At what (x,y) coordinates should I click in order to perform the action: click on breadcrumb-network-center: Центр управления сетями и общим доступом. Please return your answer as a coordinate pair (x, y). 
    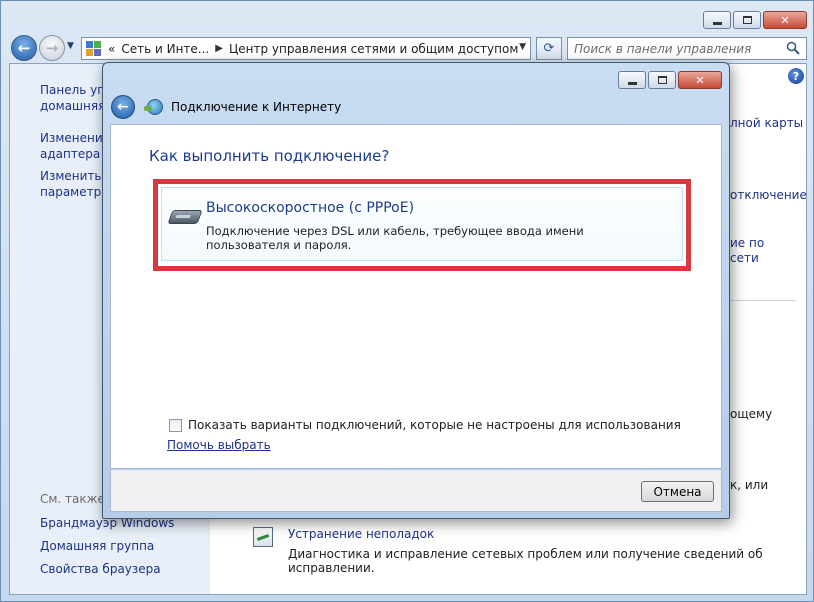
    Looking at the image, I should click on (373, 49).